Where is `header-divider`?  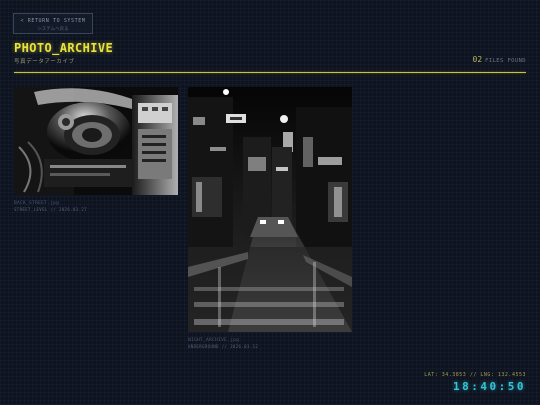
header-divider is located at coordinates (270, 72).